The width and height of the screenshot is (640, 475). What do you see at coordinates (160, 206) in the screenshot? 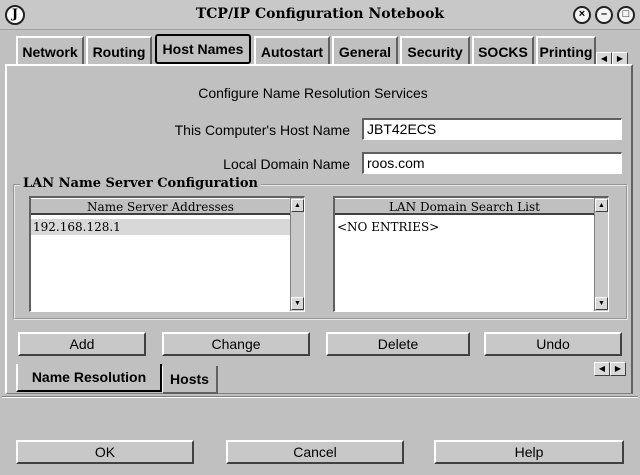
I see `name-server-header: Name Server Addresses` at bounding box center [160, 206].